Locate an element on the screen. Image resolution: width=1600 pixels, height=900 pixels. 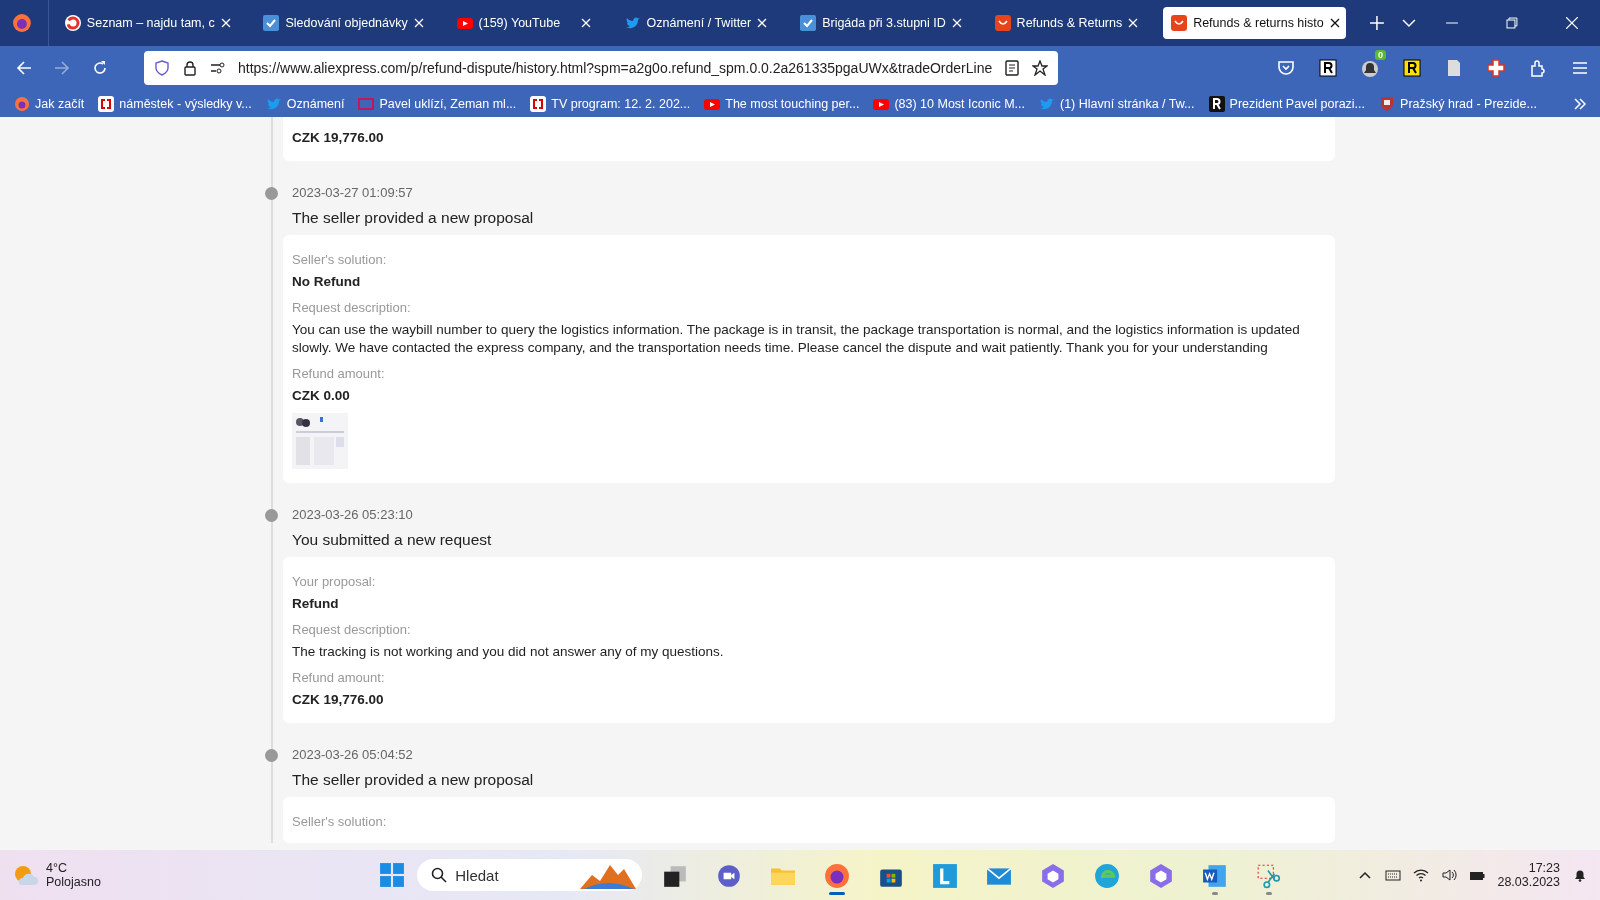
video-chat-icon is located at coordinates (729, 876).